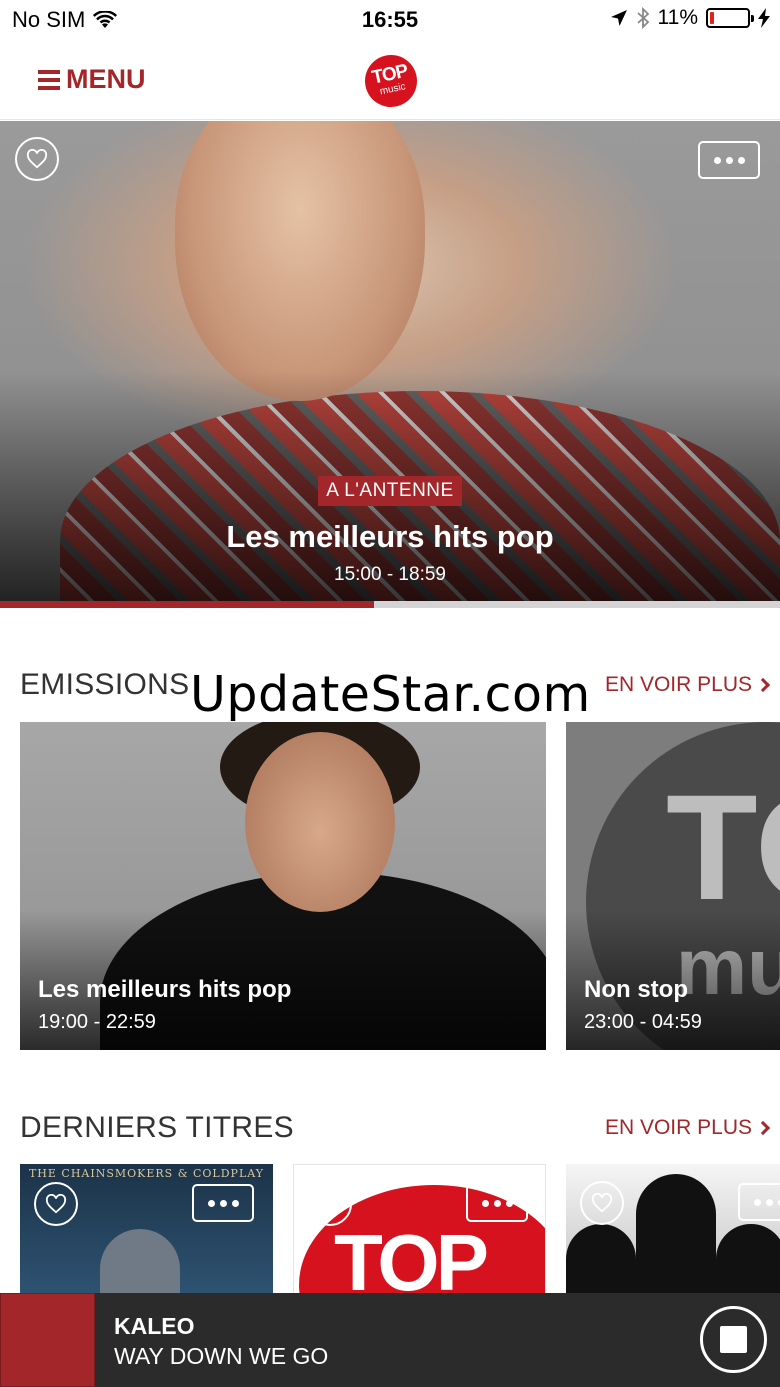 This screenshot has width=780, height=1387. I want to click on show-card: TO mu Non stop 23:00 - 04:59, so click(673, 886).